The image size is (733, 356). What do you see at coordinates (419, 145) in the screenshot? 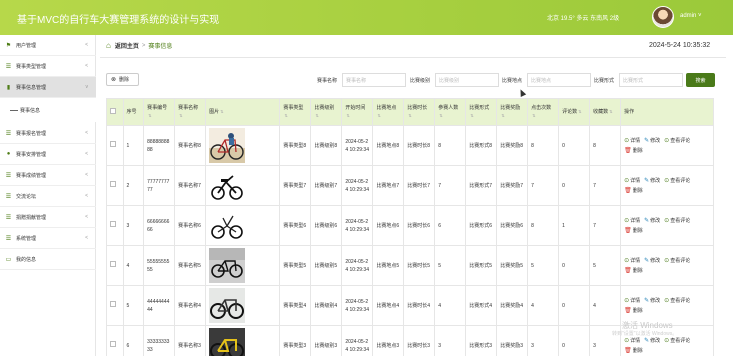
I see `duration-cell: 比赛时长8` at bounding box center [419, 145].